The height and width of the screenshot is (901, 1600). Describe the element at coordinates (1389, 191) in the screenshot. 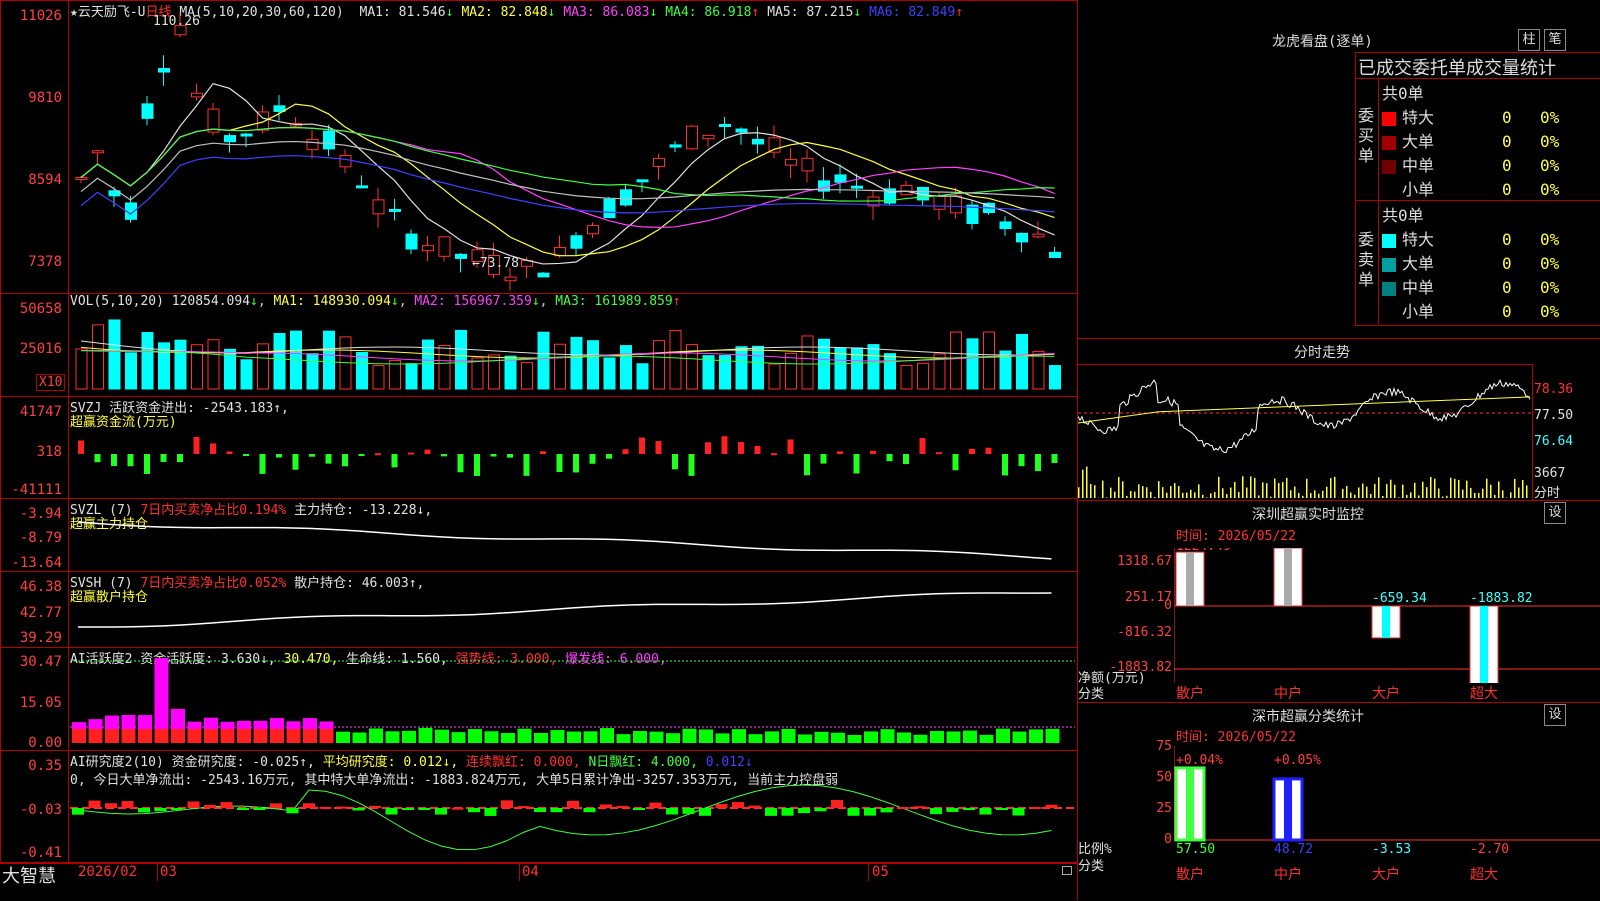

I see `color-swatch` at that location.